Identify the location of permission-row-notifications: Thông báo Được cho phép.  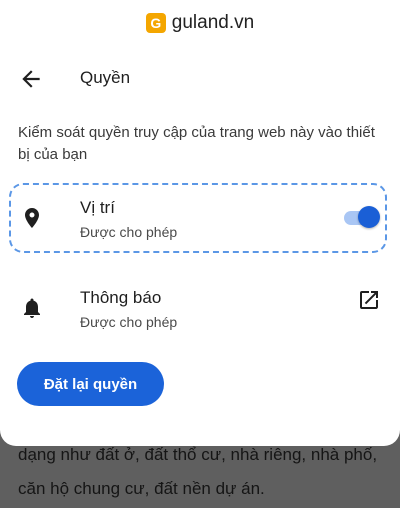
(200, 308).